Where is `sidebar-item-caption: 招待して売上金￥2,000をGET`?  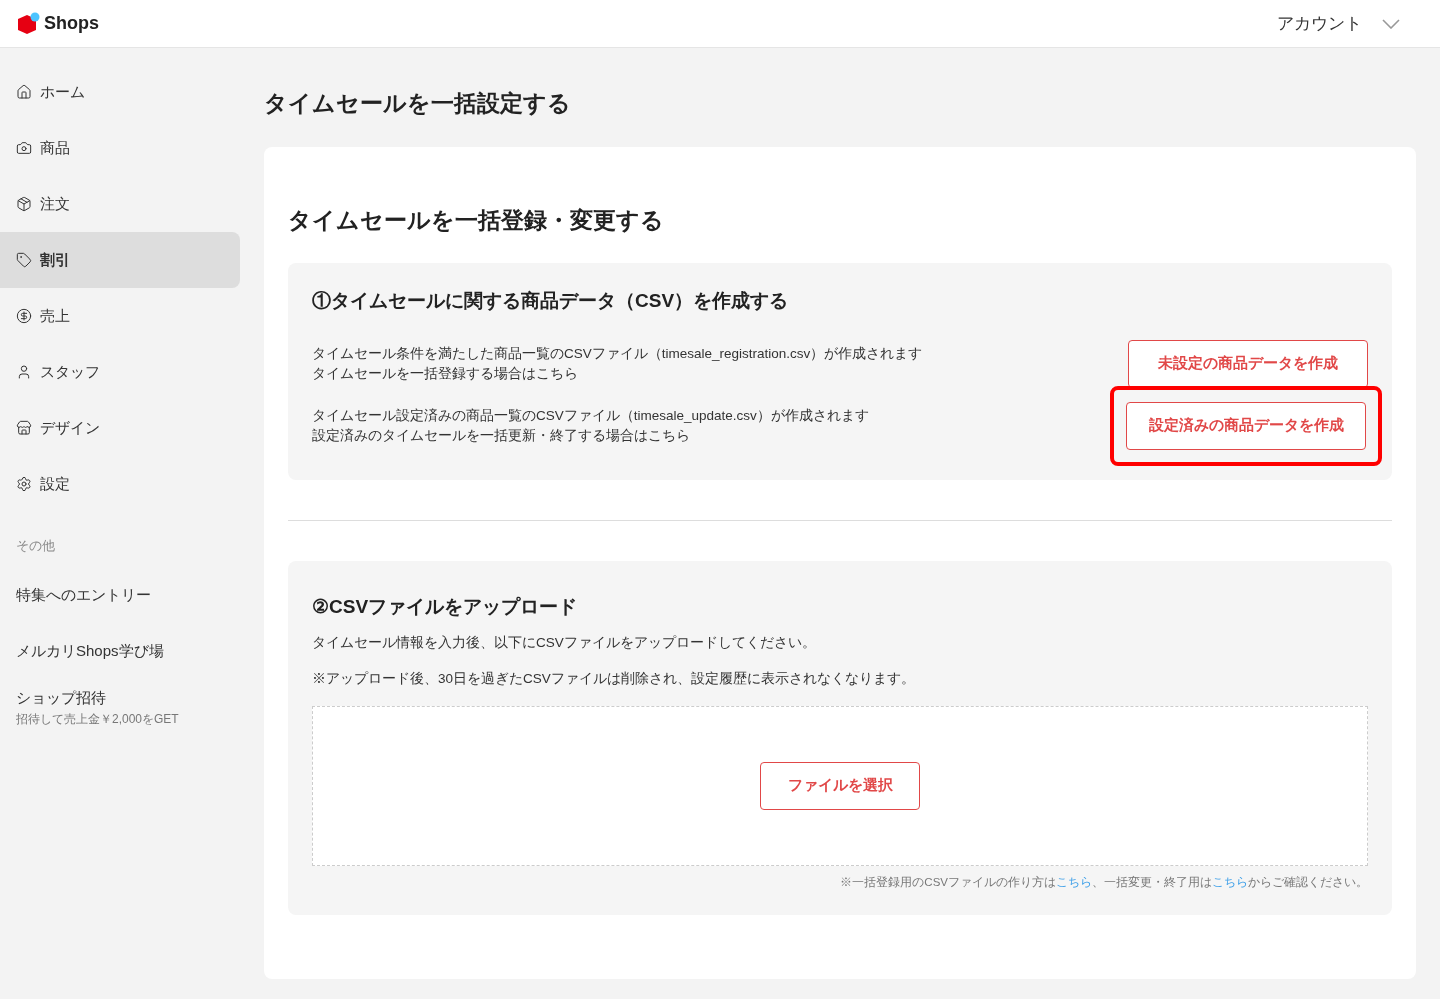
sidebar-item-caption: 招待して売上金￥2,000をGET is located at coordinates (98, 719).